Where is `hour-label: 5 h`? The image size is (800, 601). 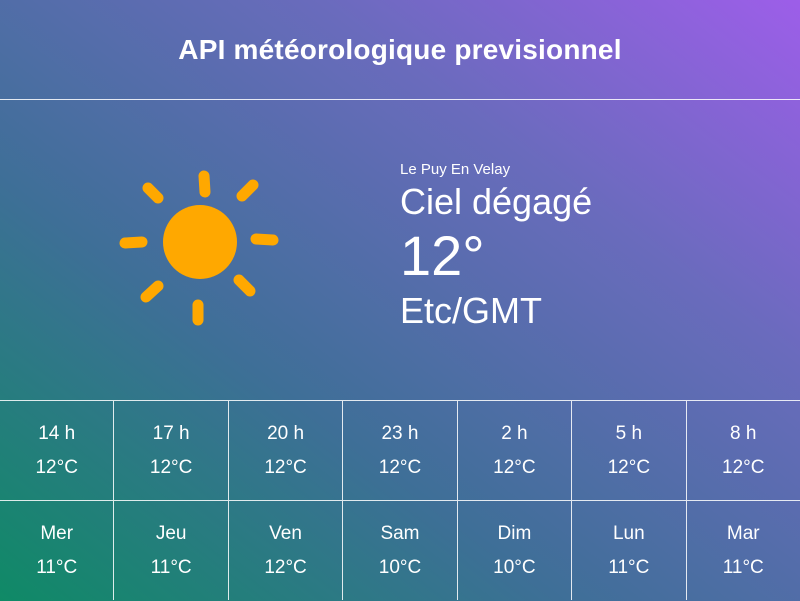 hour-label: 5 h is located at coordinates (629, 433).